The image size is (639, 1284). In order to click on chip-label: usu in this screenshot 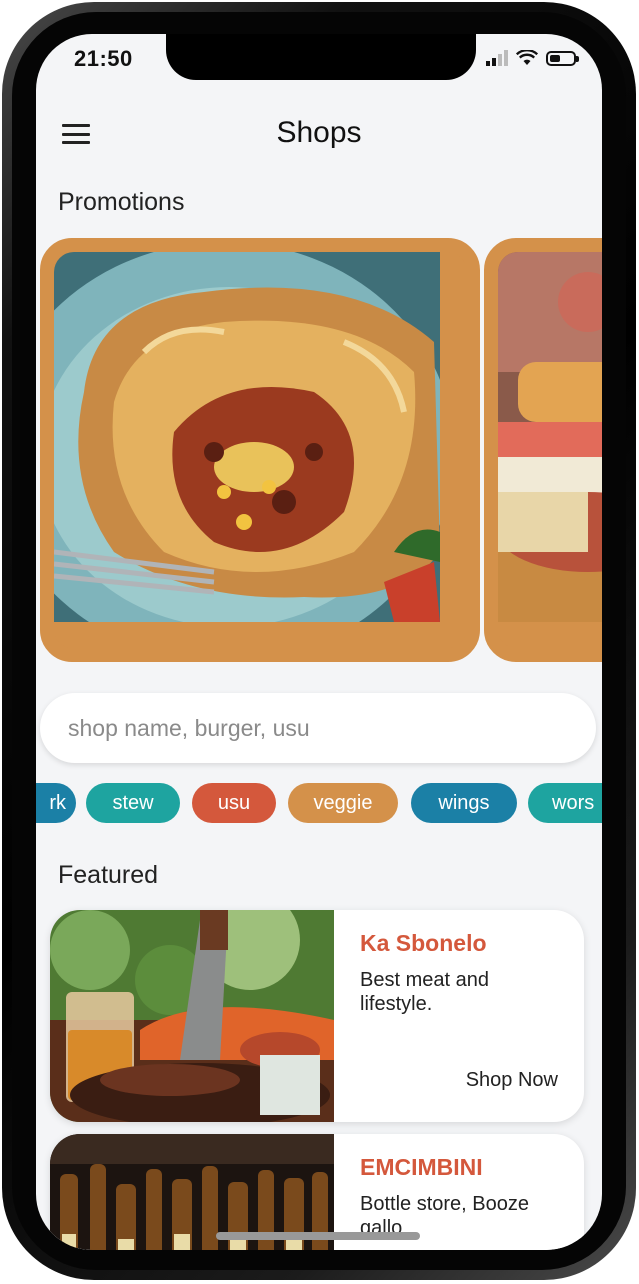, I will do `click(234, 802)`.